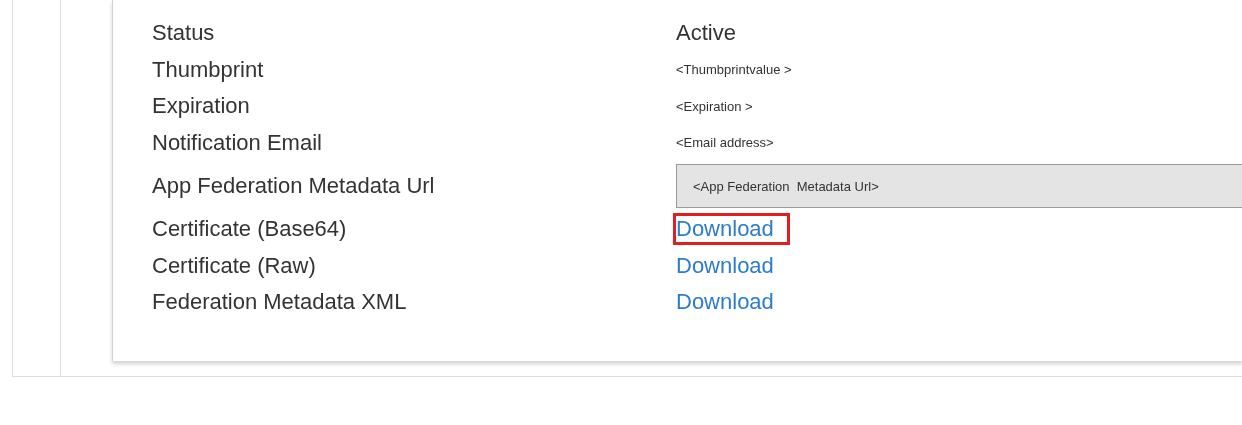 The height and width of the screenshot is (425, 1242). I want to click on property-label: Status, so click(184, 33).